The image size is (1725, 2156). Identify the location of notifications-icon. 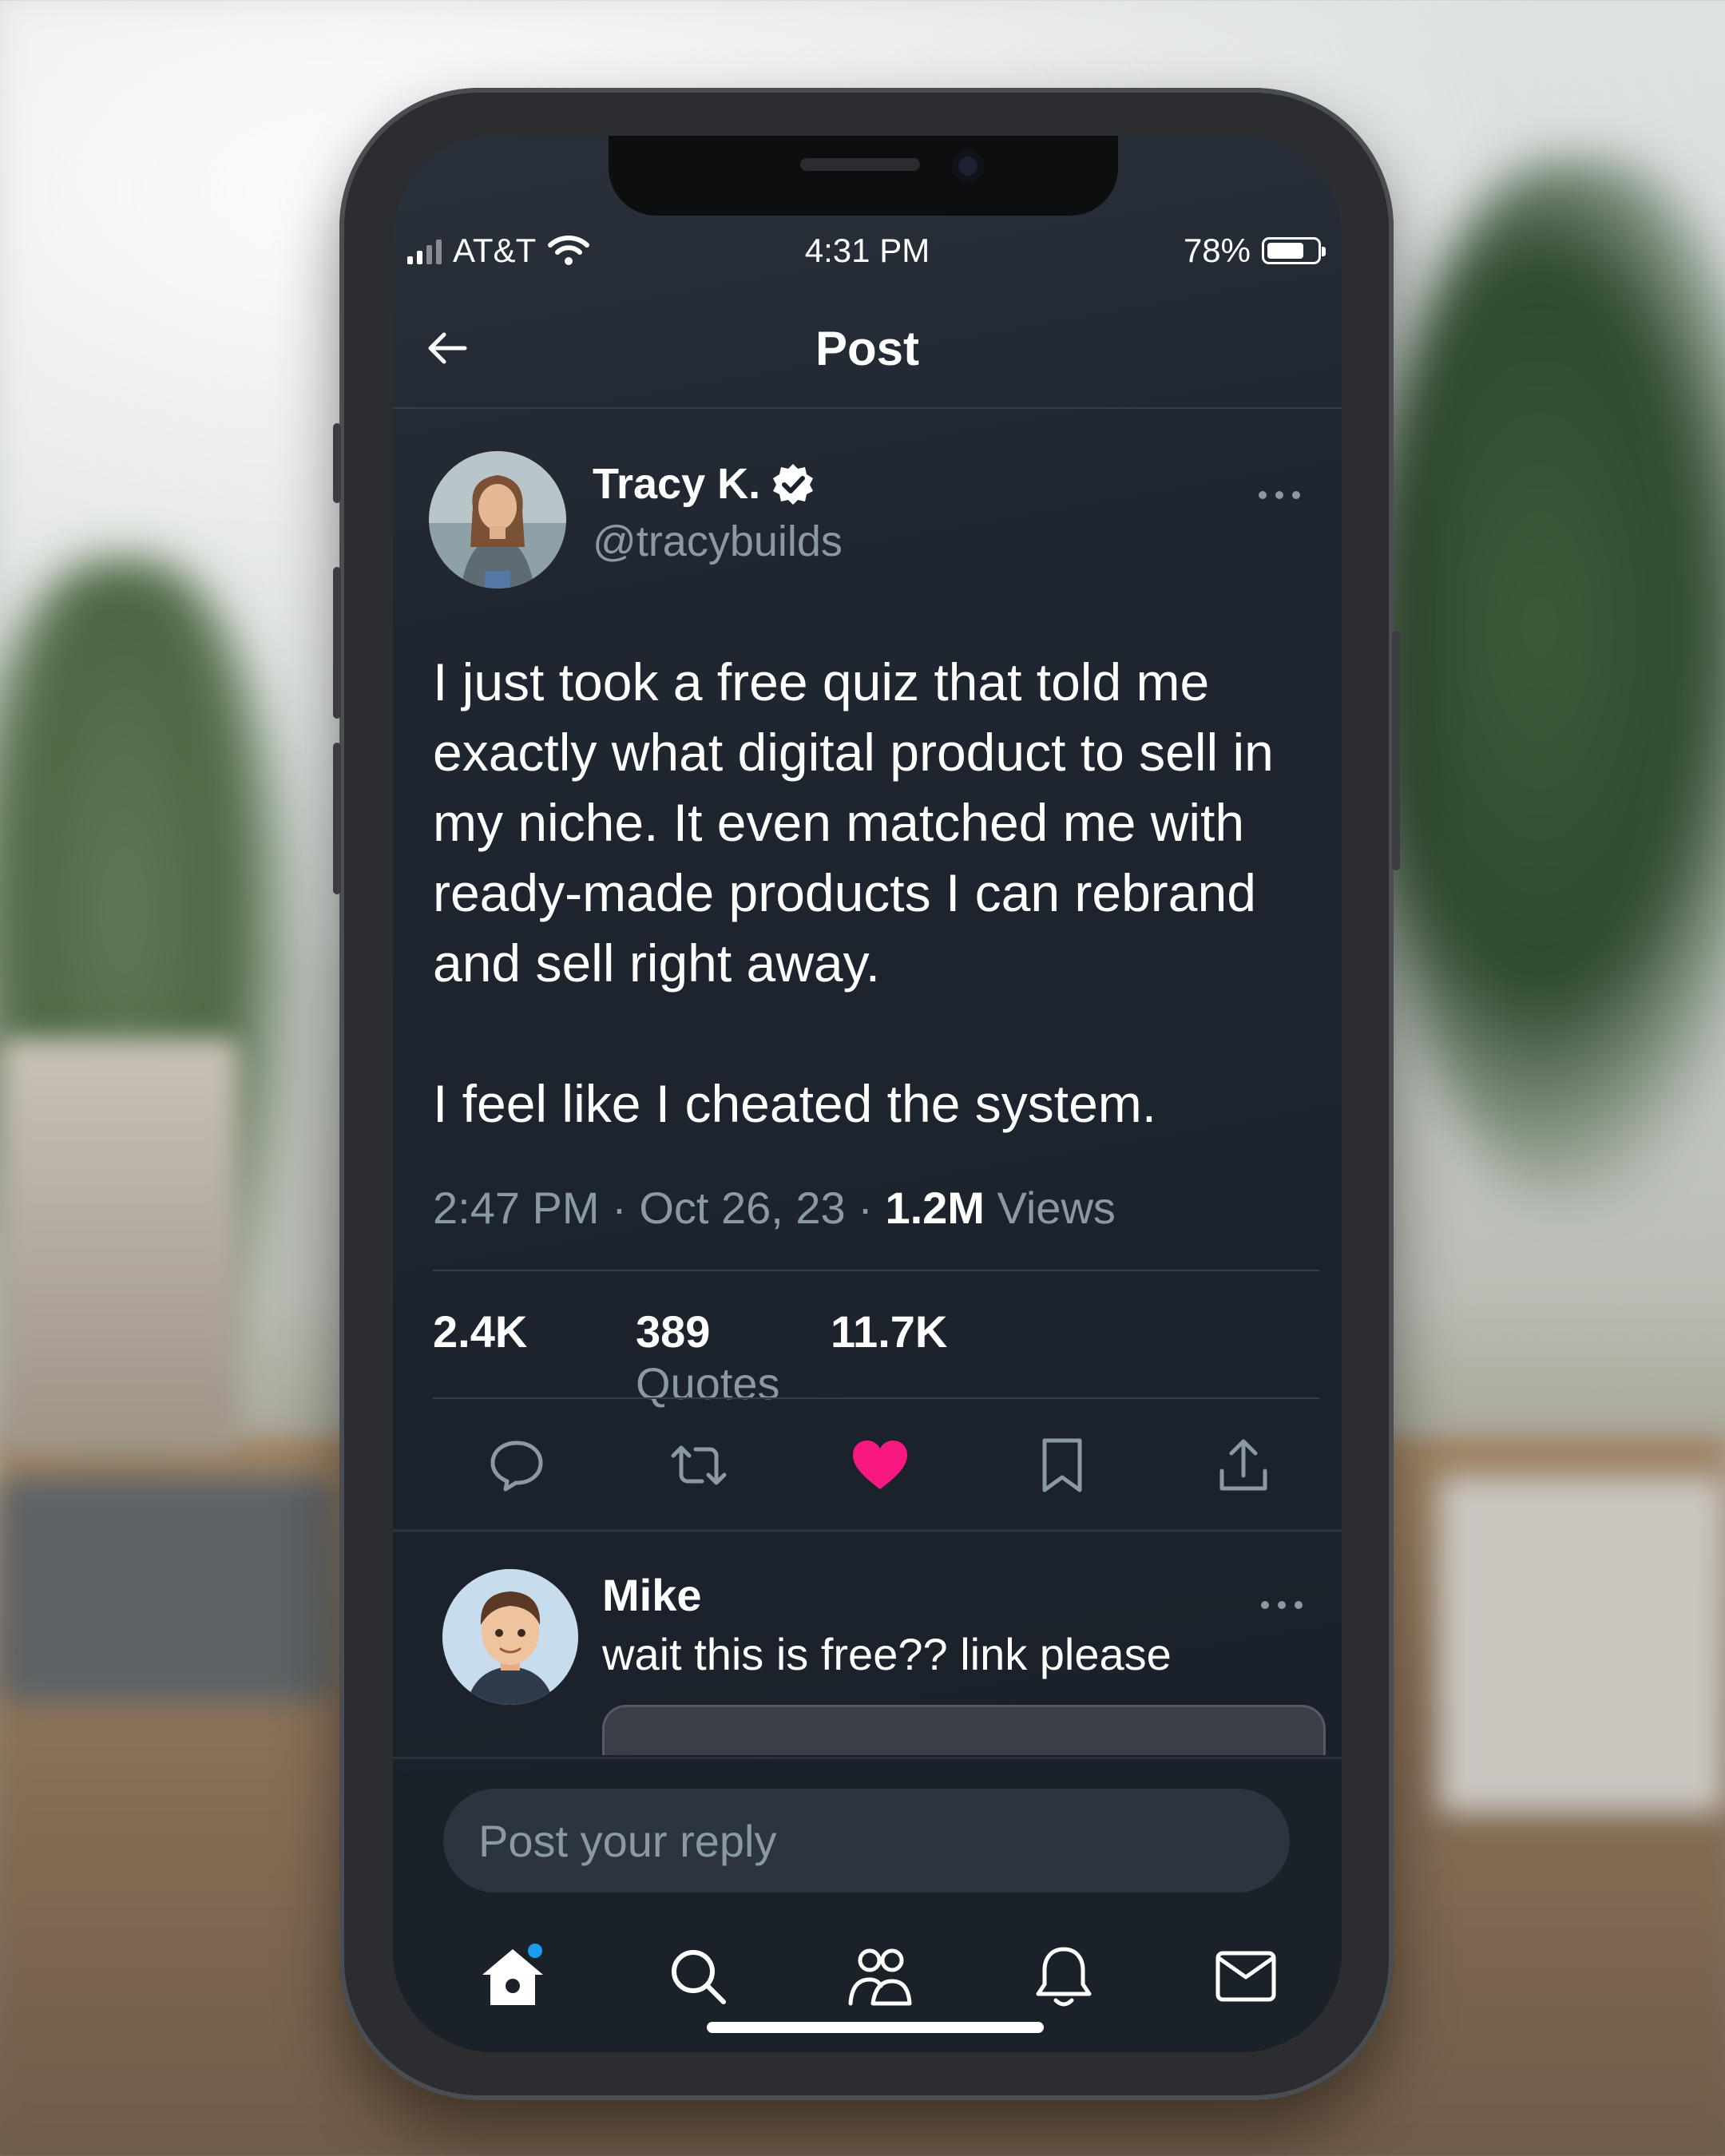
(1064, 1977).